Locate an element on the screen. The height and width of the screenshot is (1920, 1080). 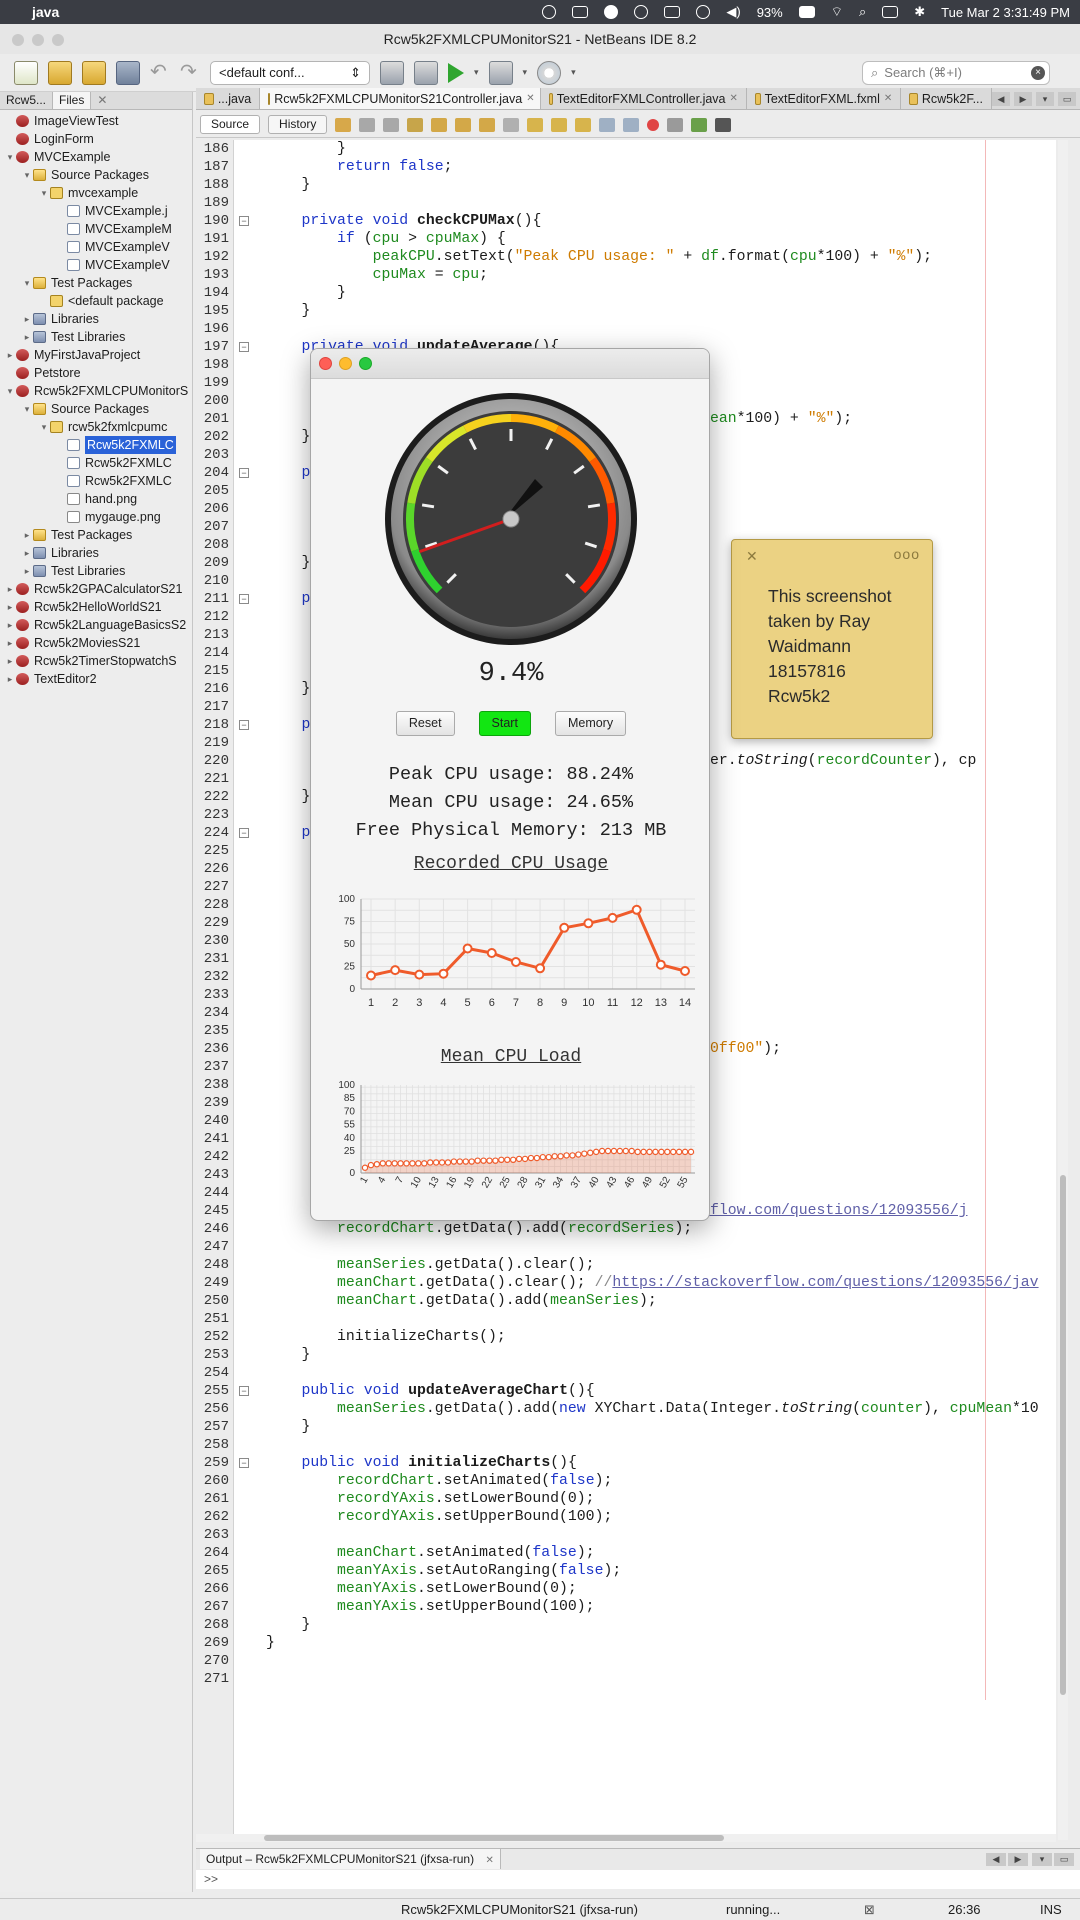
minimize-app-button is located at coordinates (345, 363).